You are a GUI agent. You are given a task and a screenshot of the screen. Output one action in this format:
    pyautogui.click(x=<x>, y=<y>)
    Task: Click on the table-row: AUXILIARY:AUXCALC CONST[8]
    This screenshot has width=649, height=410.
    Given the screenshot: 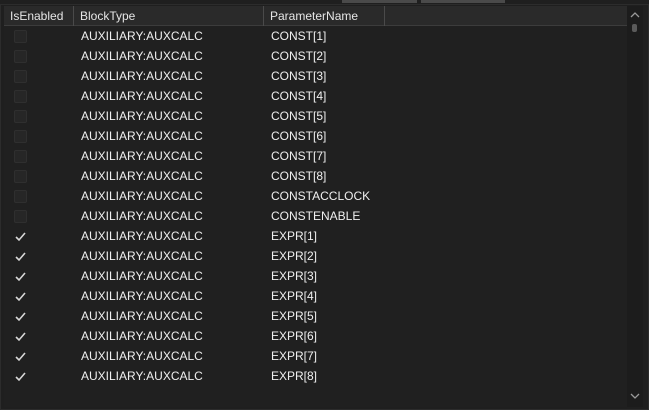 What is the action you would take?
    pyautogui.click(x=315, y=176)
    